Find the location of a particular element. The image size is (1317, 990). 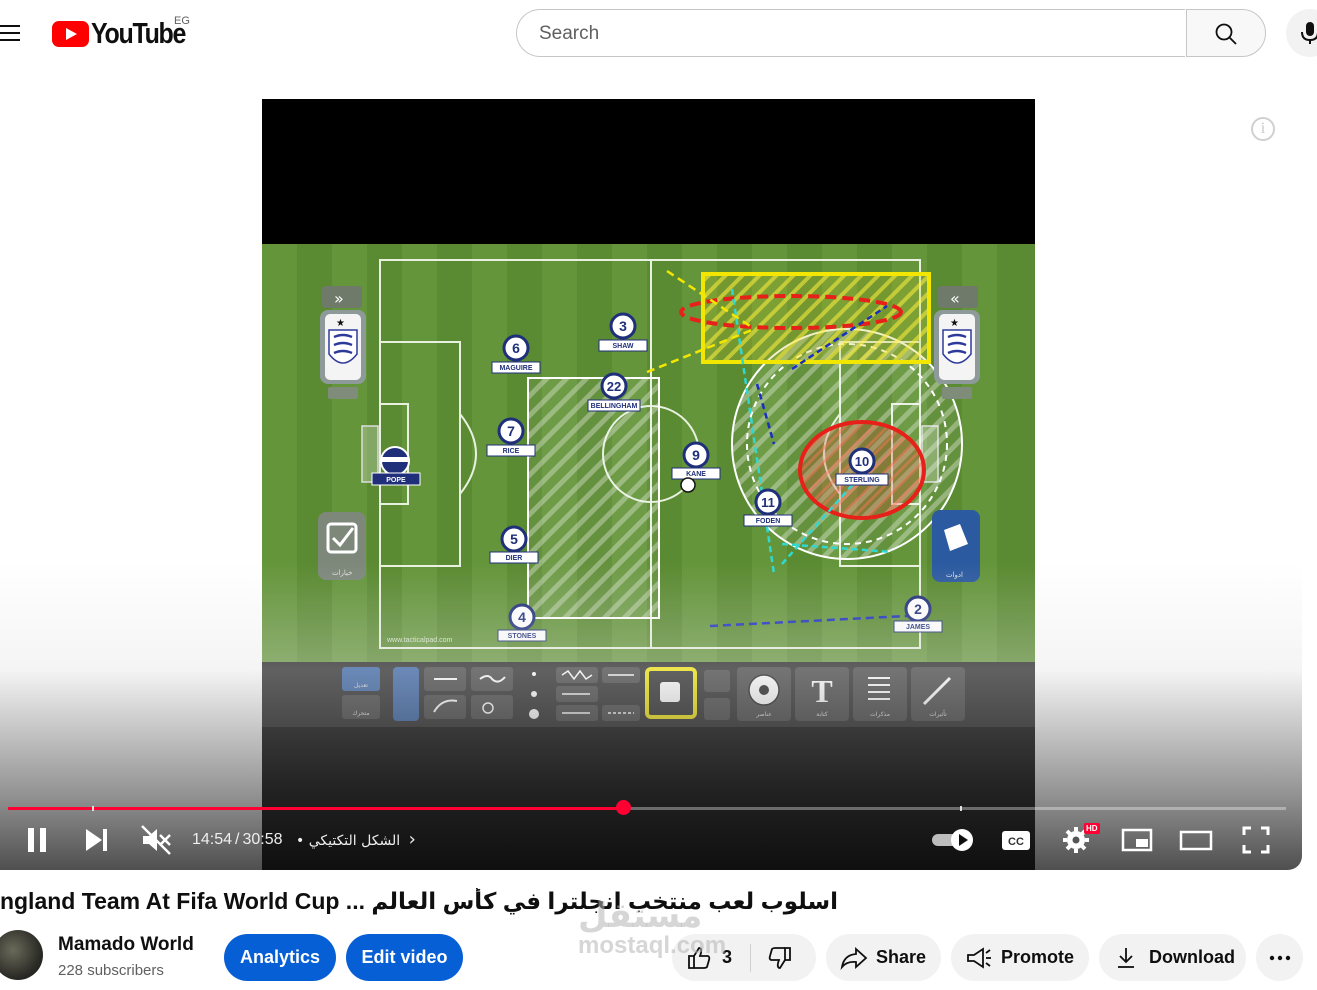

info-icon: i is located at coordinates (1263, 129).